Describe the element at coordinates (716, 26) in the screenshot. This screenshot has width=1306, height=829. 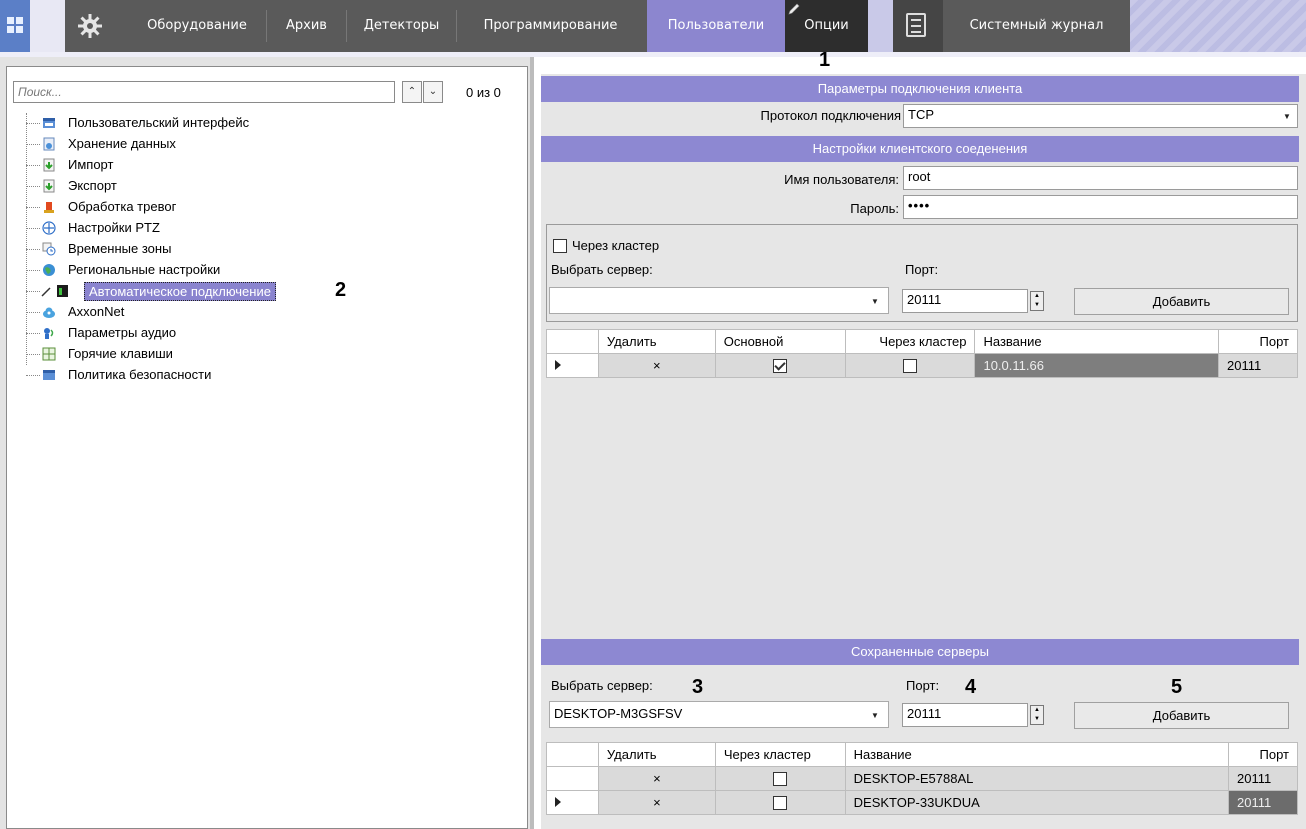
I see `nav-tab-users: Пользователи` at that location.